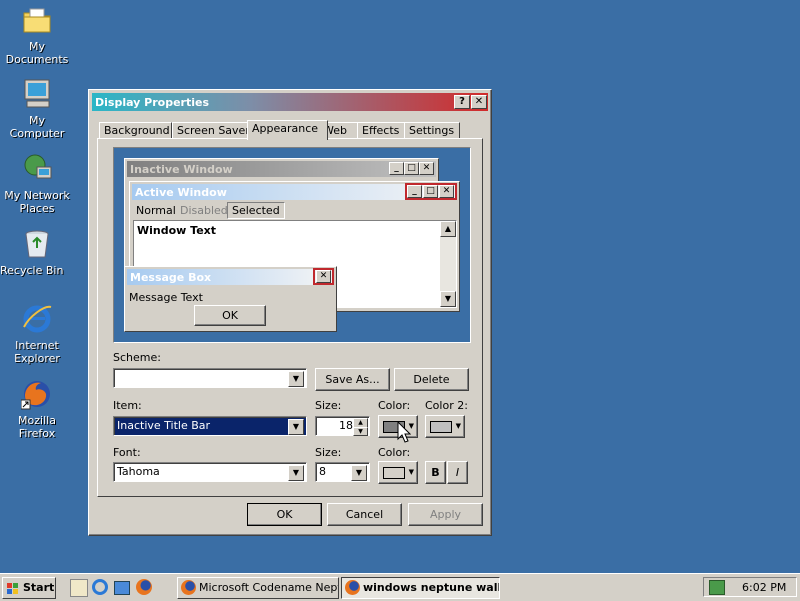 This screenshot has height=601, width=800. Describe the element at coordinates (127, 405) in the screenshot. I see `item-label: Item:` at that location.